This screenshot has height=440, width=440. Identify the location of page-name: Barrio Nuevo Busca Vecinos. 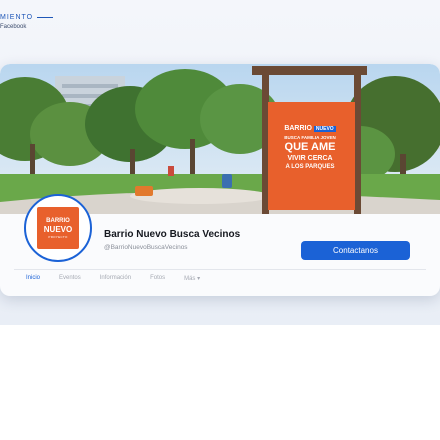
(172, 234).